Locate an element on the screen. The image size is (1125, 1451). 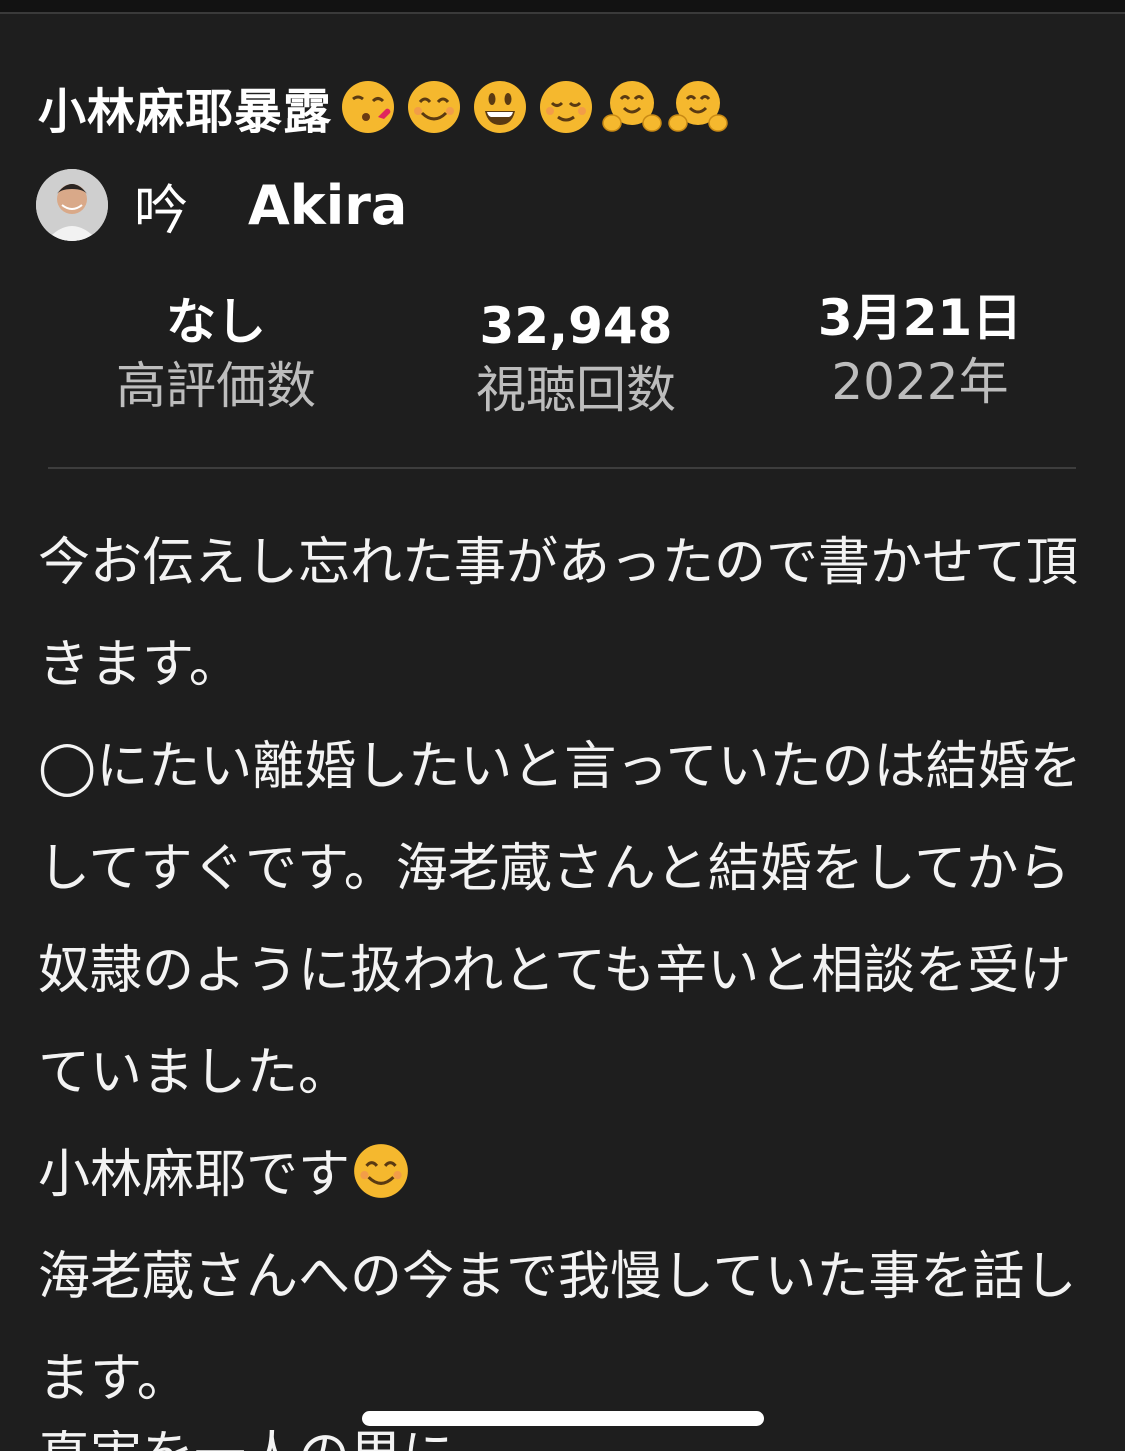
date-stat: 3月21日 2022年 is located at coordinates (920, 351).